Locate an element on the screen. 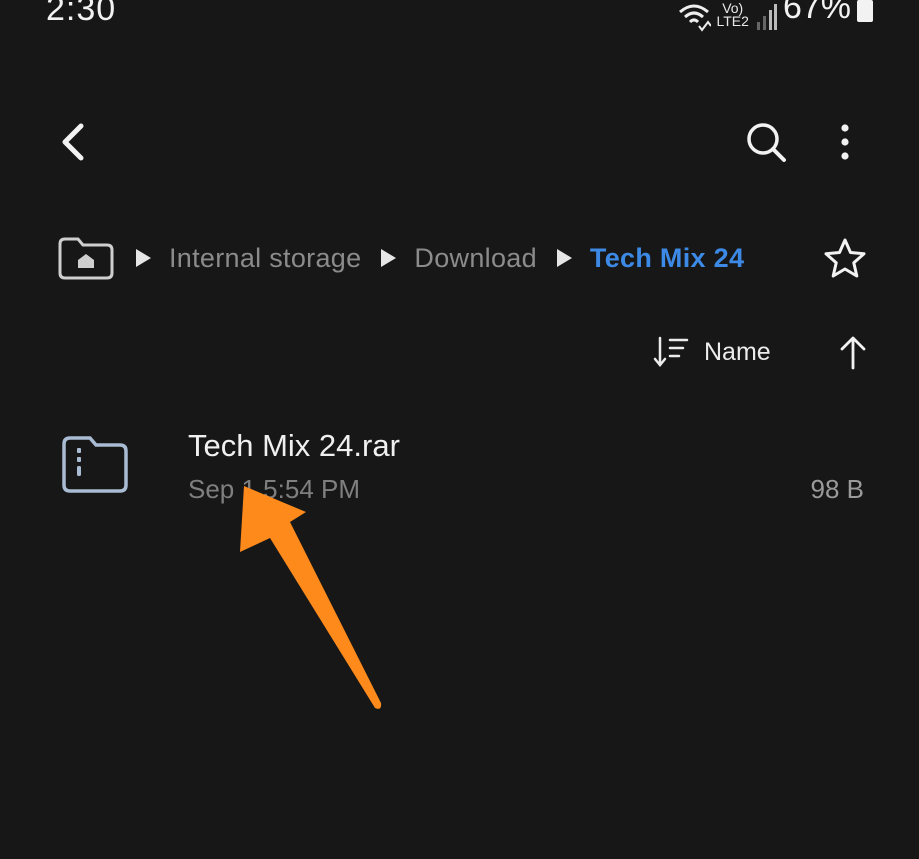  wifi-icon is located at coordinates (694, 18).